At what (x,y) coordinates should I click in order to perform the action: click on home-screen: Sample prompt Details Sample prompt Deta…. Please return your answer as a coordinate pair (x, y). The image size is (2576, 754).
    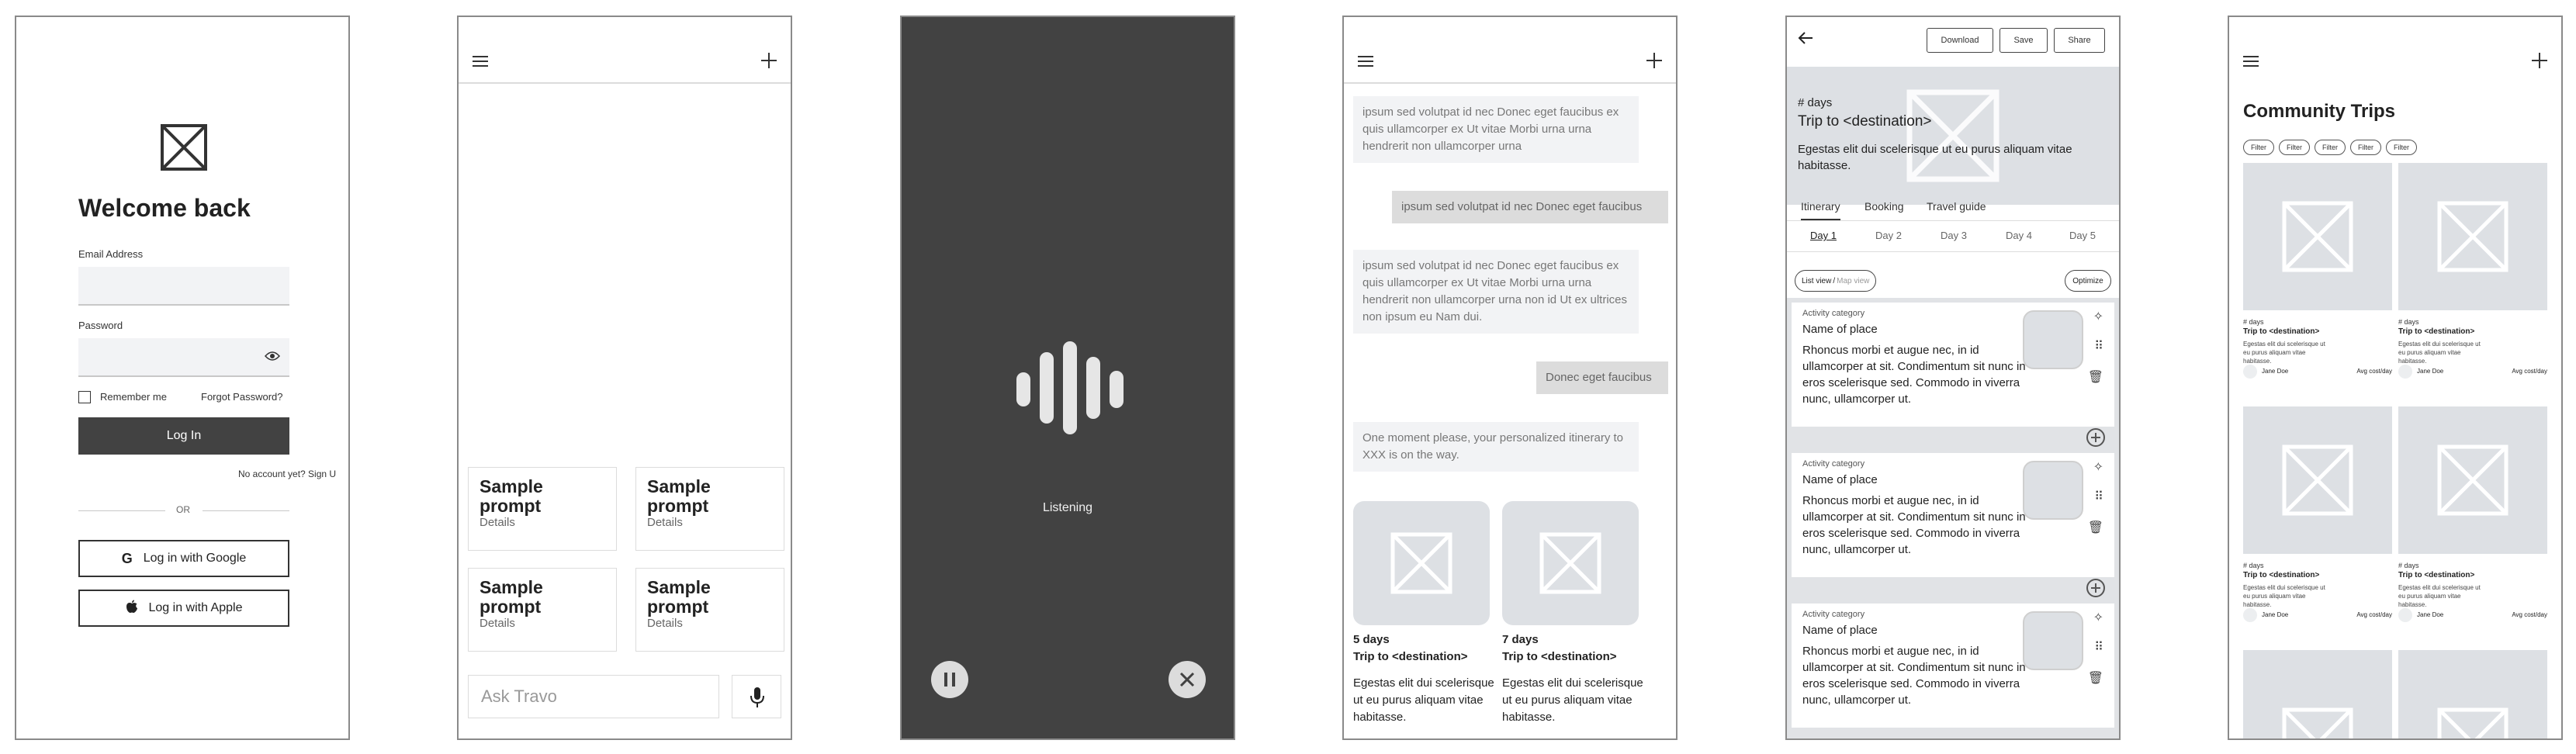
    Looking at the image, I should click on (624, 378).